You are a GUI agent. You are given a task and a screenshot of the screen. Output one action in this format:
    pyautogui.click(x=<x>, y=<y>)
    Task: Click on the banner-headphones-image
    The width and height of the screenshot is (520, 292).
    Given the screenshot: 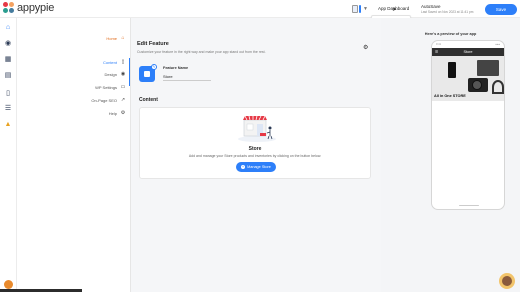 What is the action you would take?
    pyautogui.click(x=498, y=87)
    